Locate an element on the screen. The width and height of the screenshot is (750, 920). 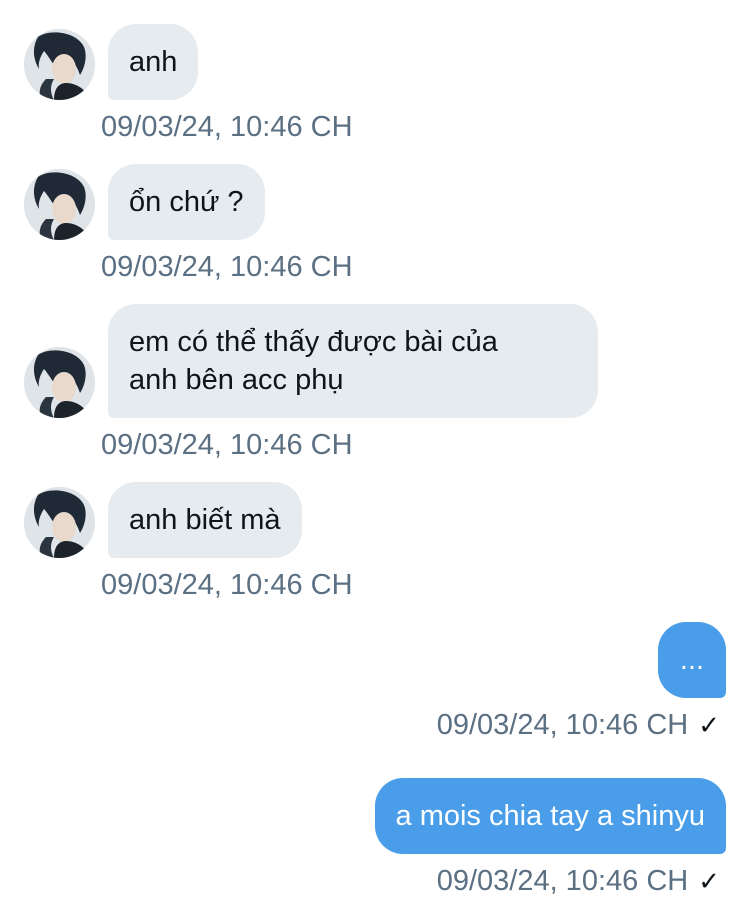
message-bubble-outgoing: a mois chia tay a shinyu is located at coordinates (550, 816).